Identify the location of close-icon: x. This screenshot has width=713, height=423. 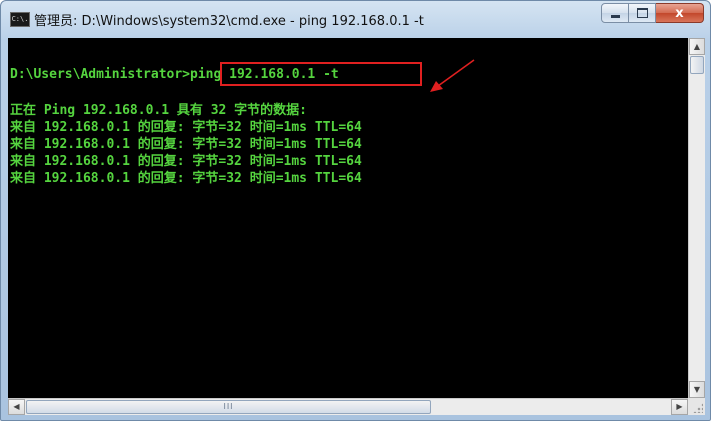
(679, 13).